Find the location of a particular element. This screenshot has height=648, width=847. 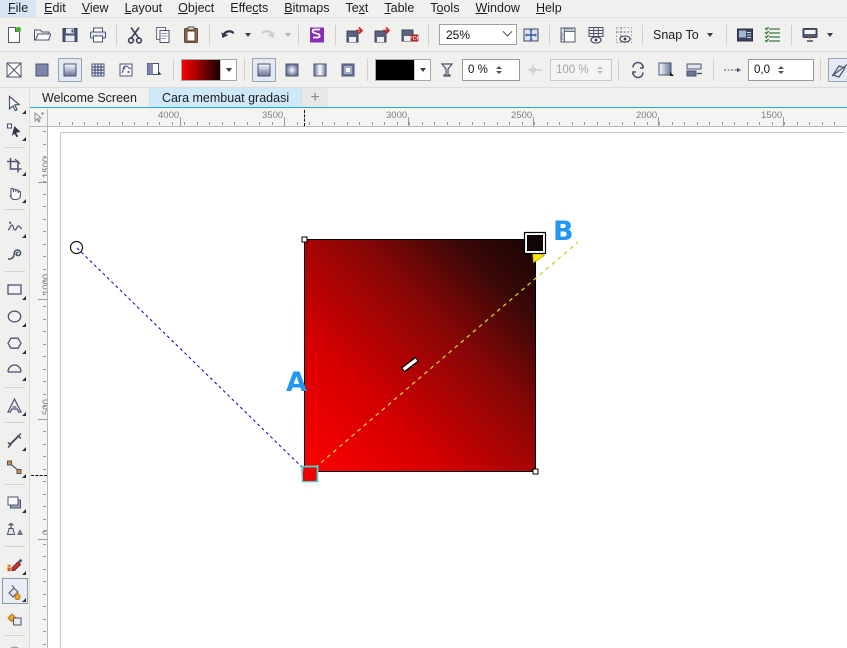

ruler-origin-corner is located at coordinates (39, 118).